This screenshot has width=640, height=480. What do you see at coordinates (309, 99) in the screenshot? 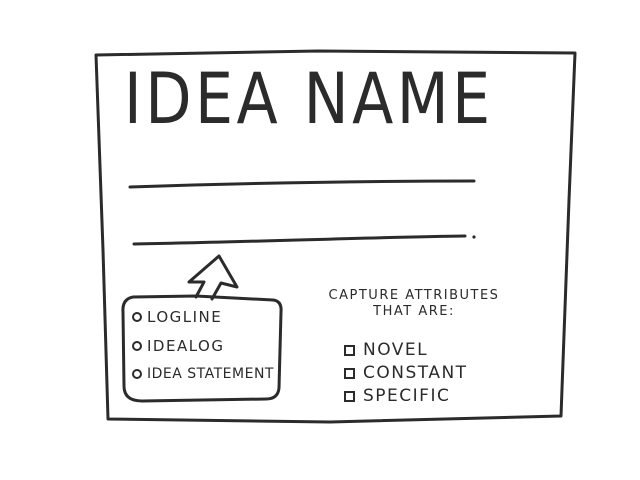
I see `idea-name-title: IDEA NAME` at bounding box center [309, 99].